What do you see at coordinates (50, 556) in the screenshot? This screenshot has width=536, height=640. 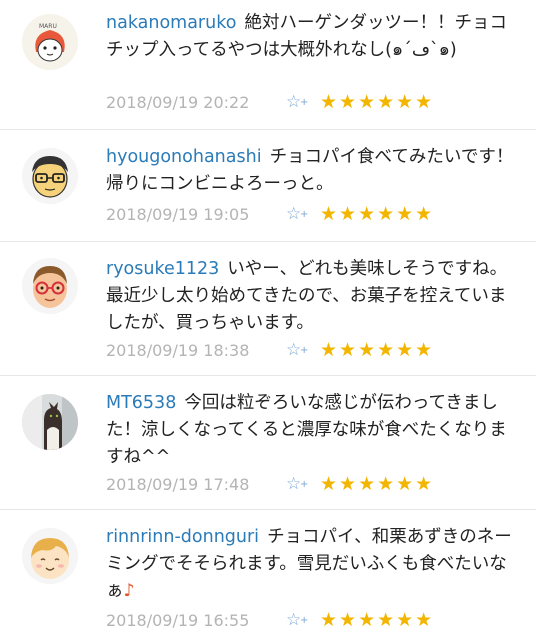 I see `smiling-face-icon` at bounding box center [50, 556].